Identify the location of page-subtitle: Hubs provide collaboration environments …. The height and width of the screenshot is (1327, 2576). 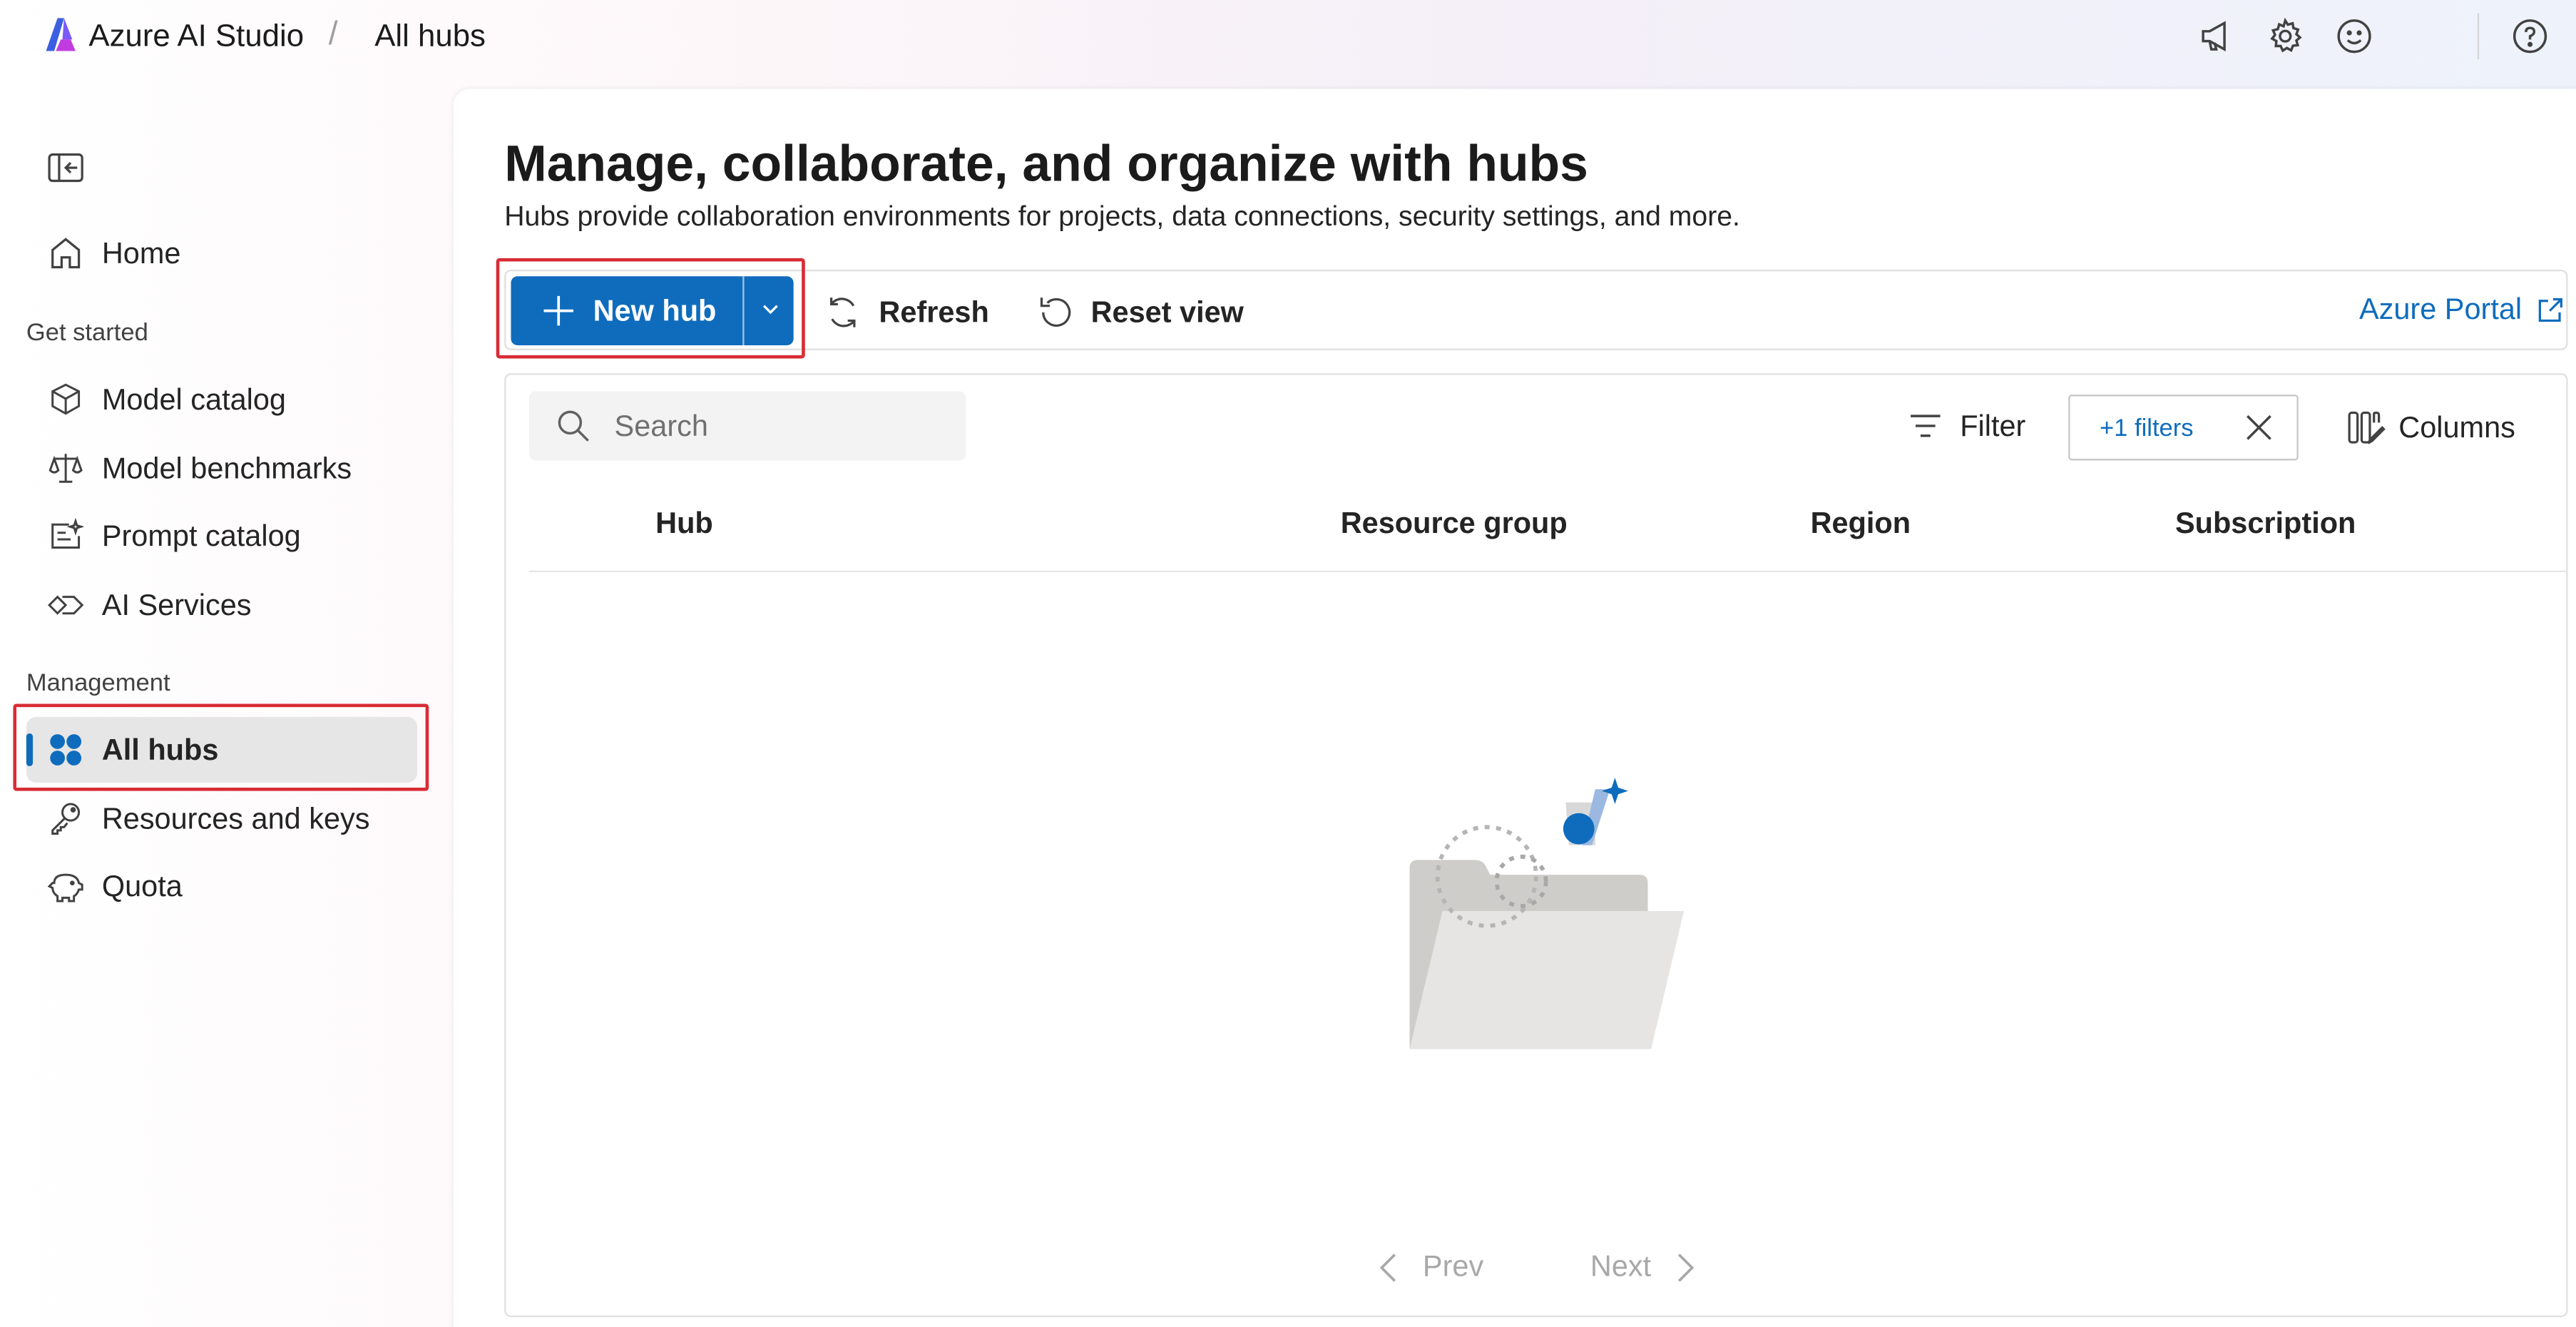
(1122, 216).